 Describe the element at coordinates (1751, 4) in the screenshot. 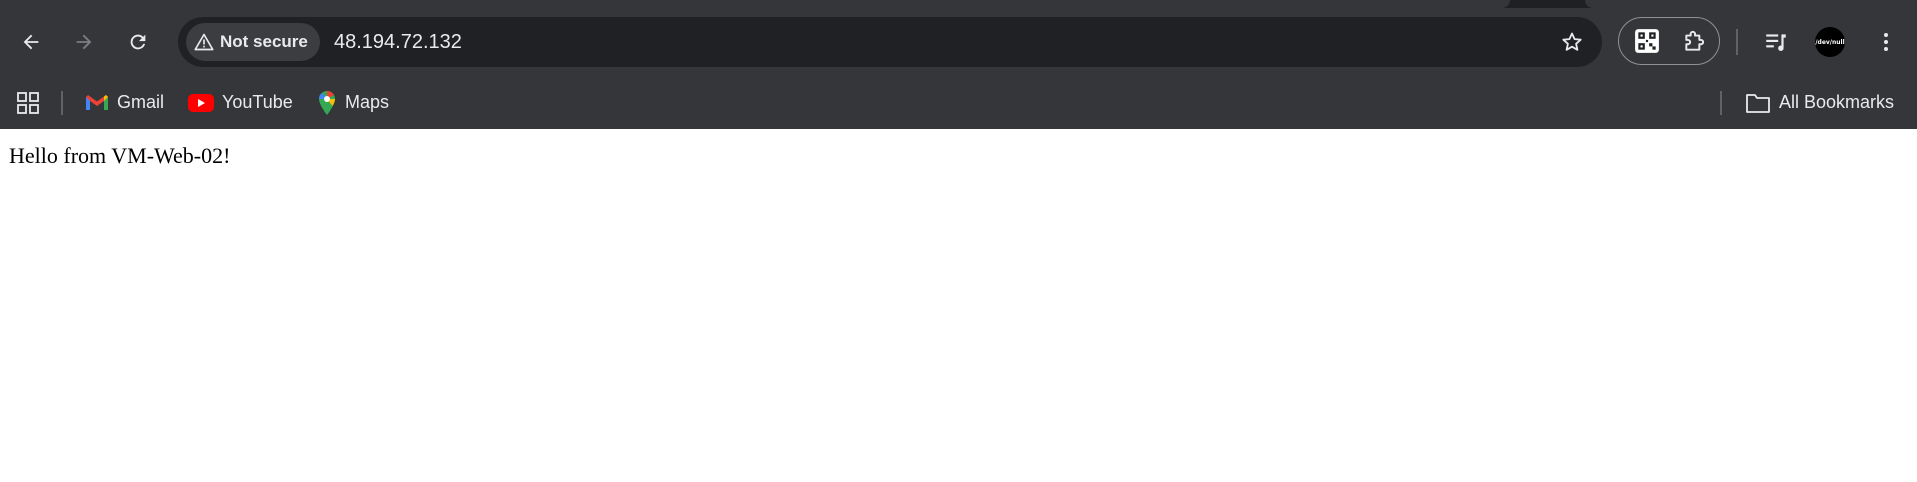

I see `tab-edge` at that location.